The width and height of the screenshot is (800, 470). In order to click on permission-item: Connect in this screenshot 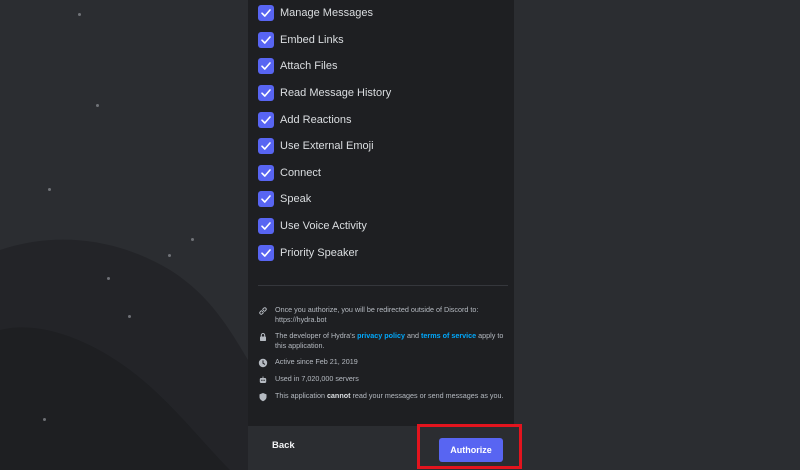, I will do `click(383, 173)`.